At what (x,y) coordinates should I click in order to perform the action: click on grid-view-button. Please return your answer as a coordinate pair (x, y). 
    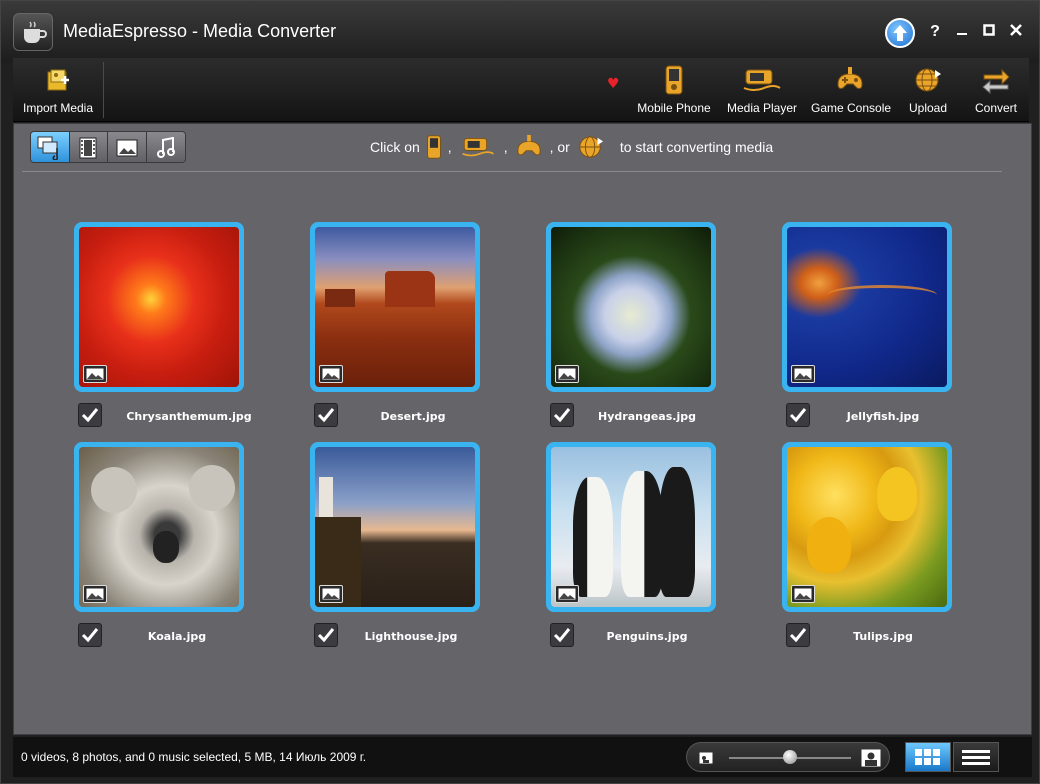
    Looking at the image, I should click on (928, 757).